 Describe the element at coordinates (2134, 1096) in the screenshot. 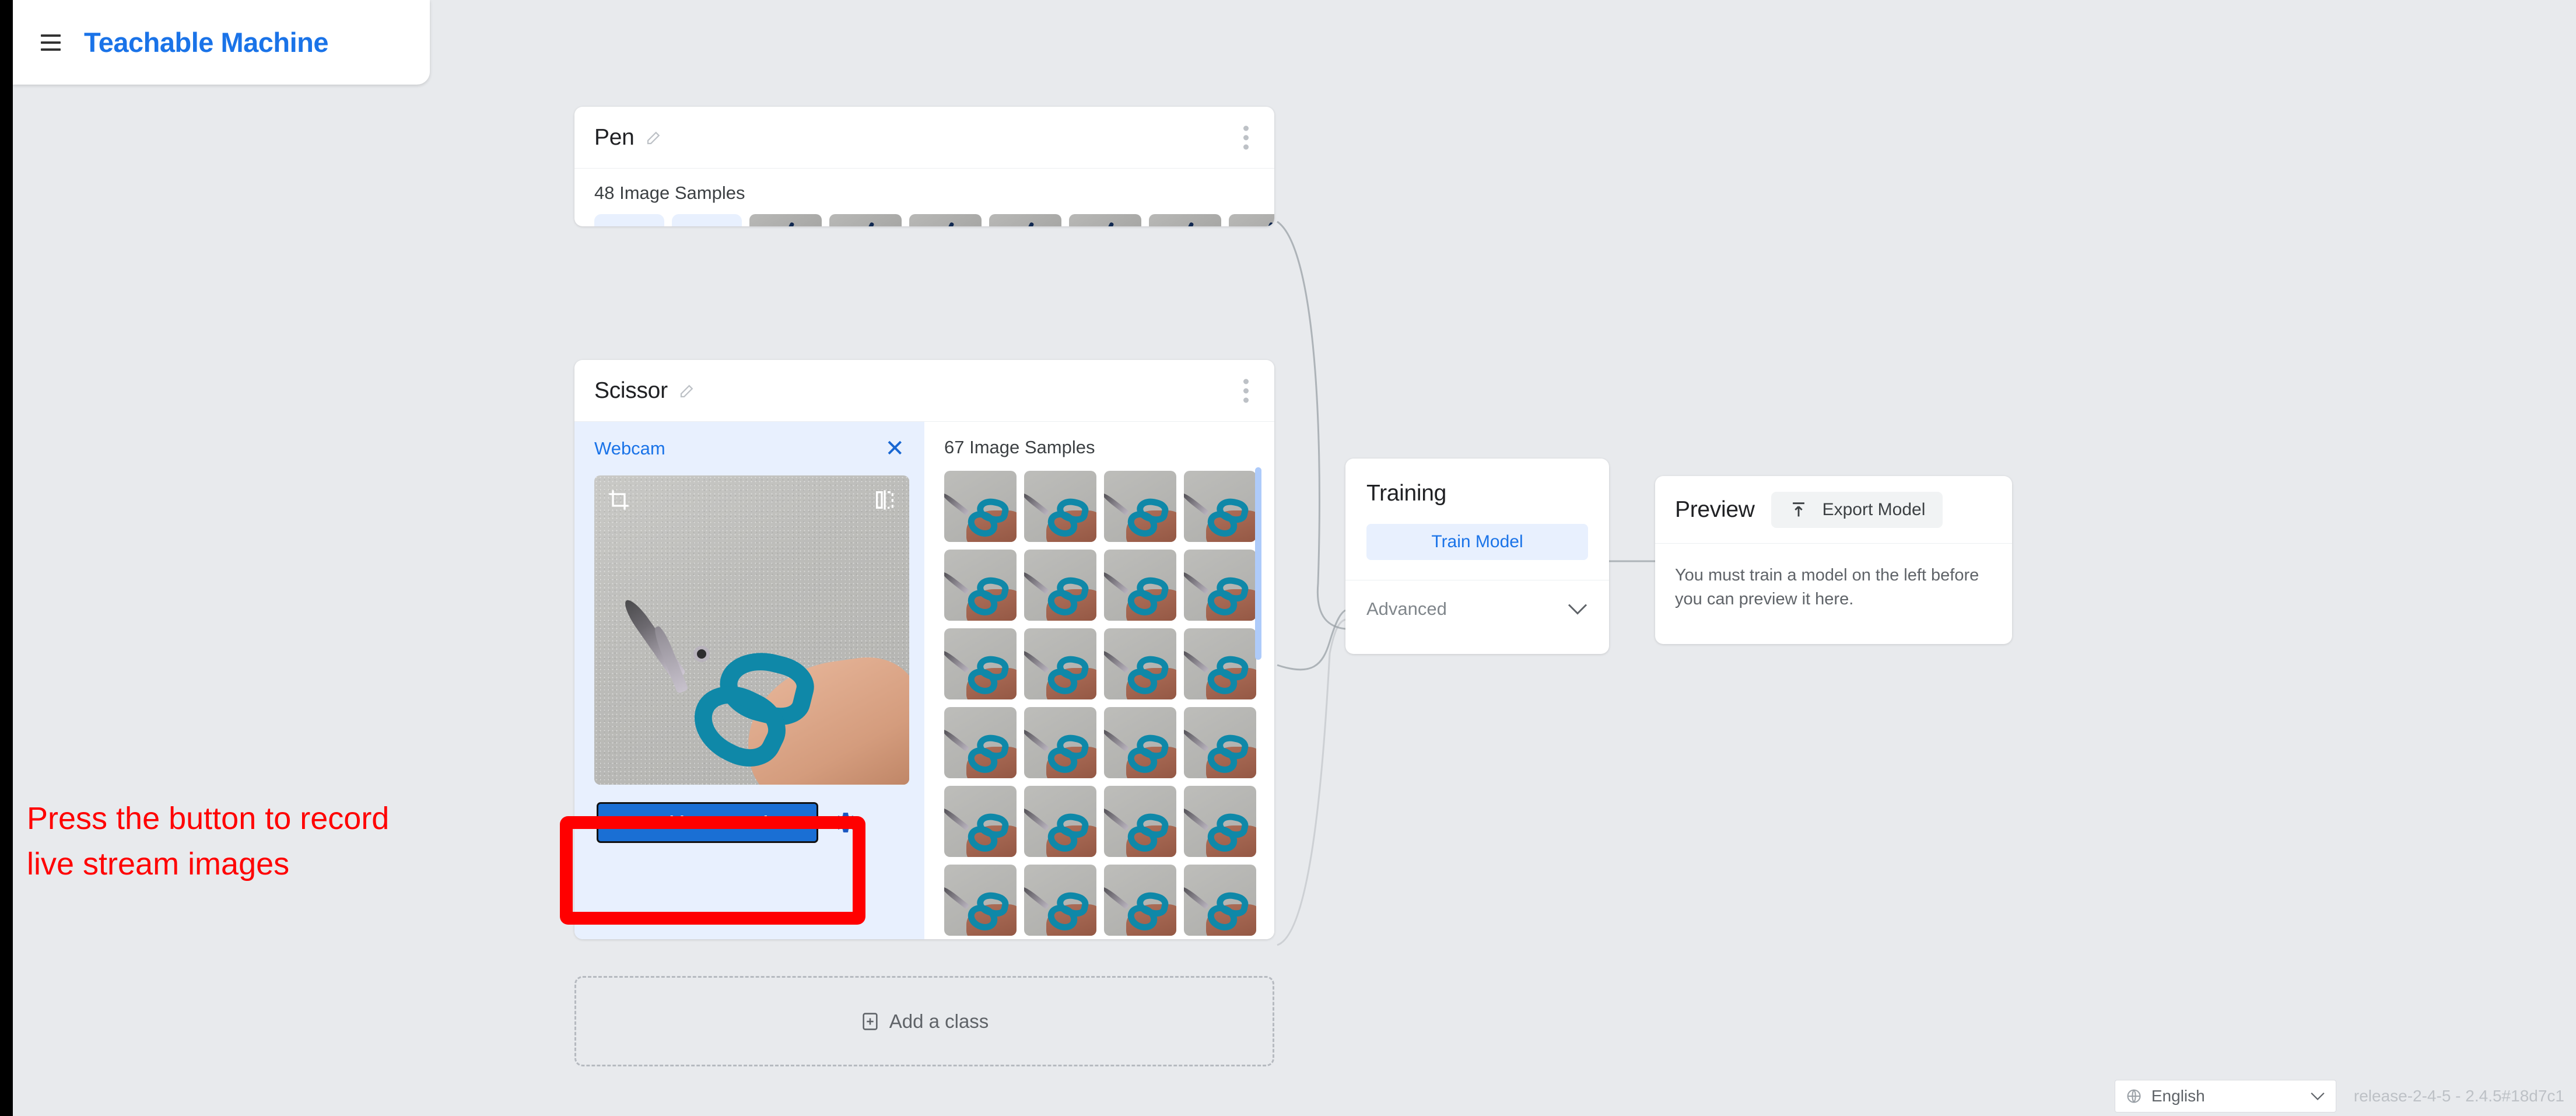

I see `globe-icon` at that location.